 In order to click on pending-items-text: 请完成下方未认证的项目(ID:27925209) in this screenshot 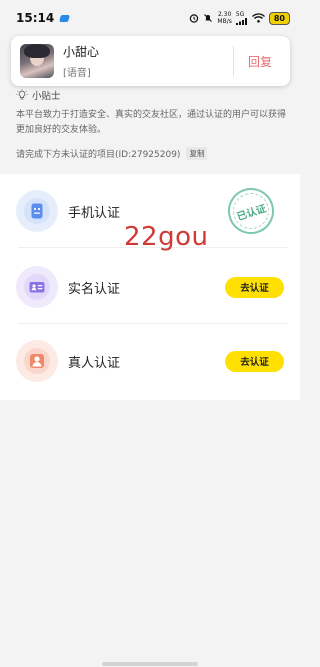, I will do `click(98, 155)`.